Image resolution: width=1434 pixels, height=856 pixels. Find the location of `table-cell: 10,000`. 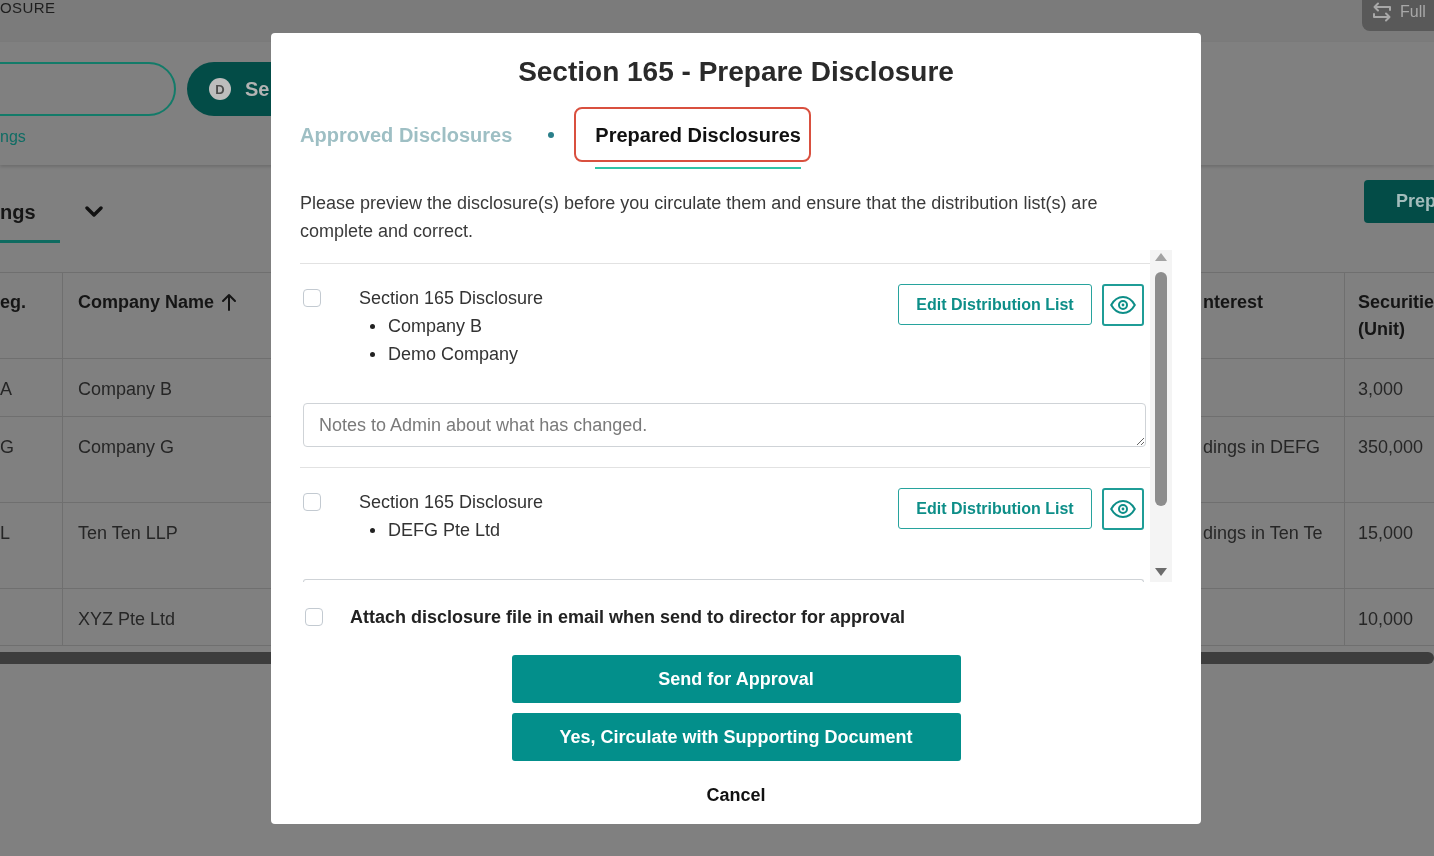

table-cell: 10,000 is located at coordinates (1389, 617).